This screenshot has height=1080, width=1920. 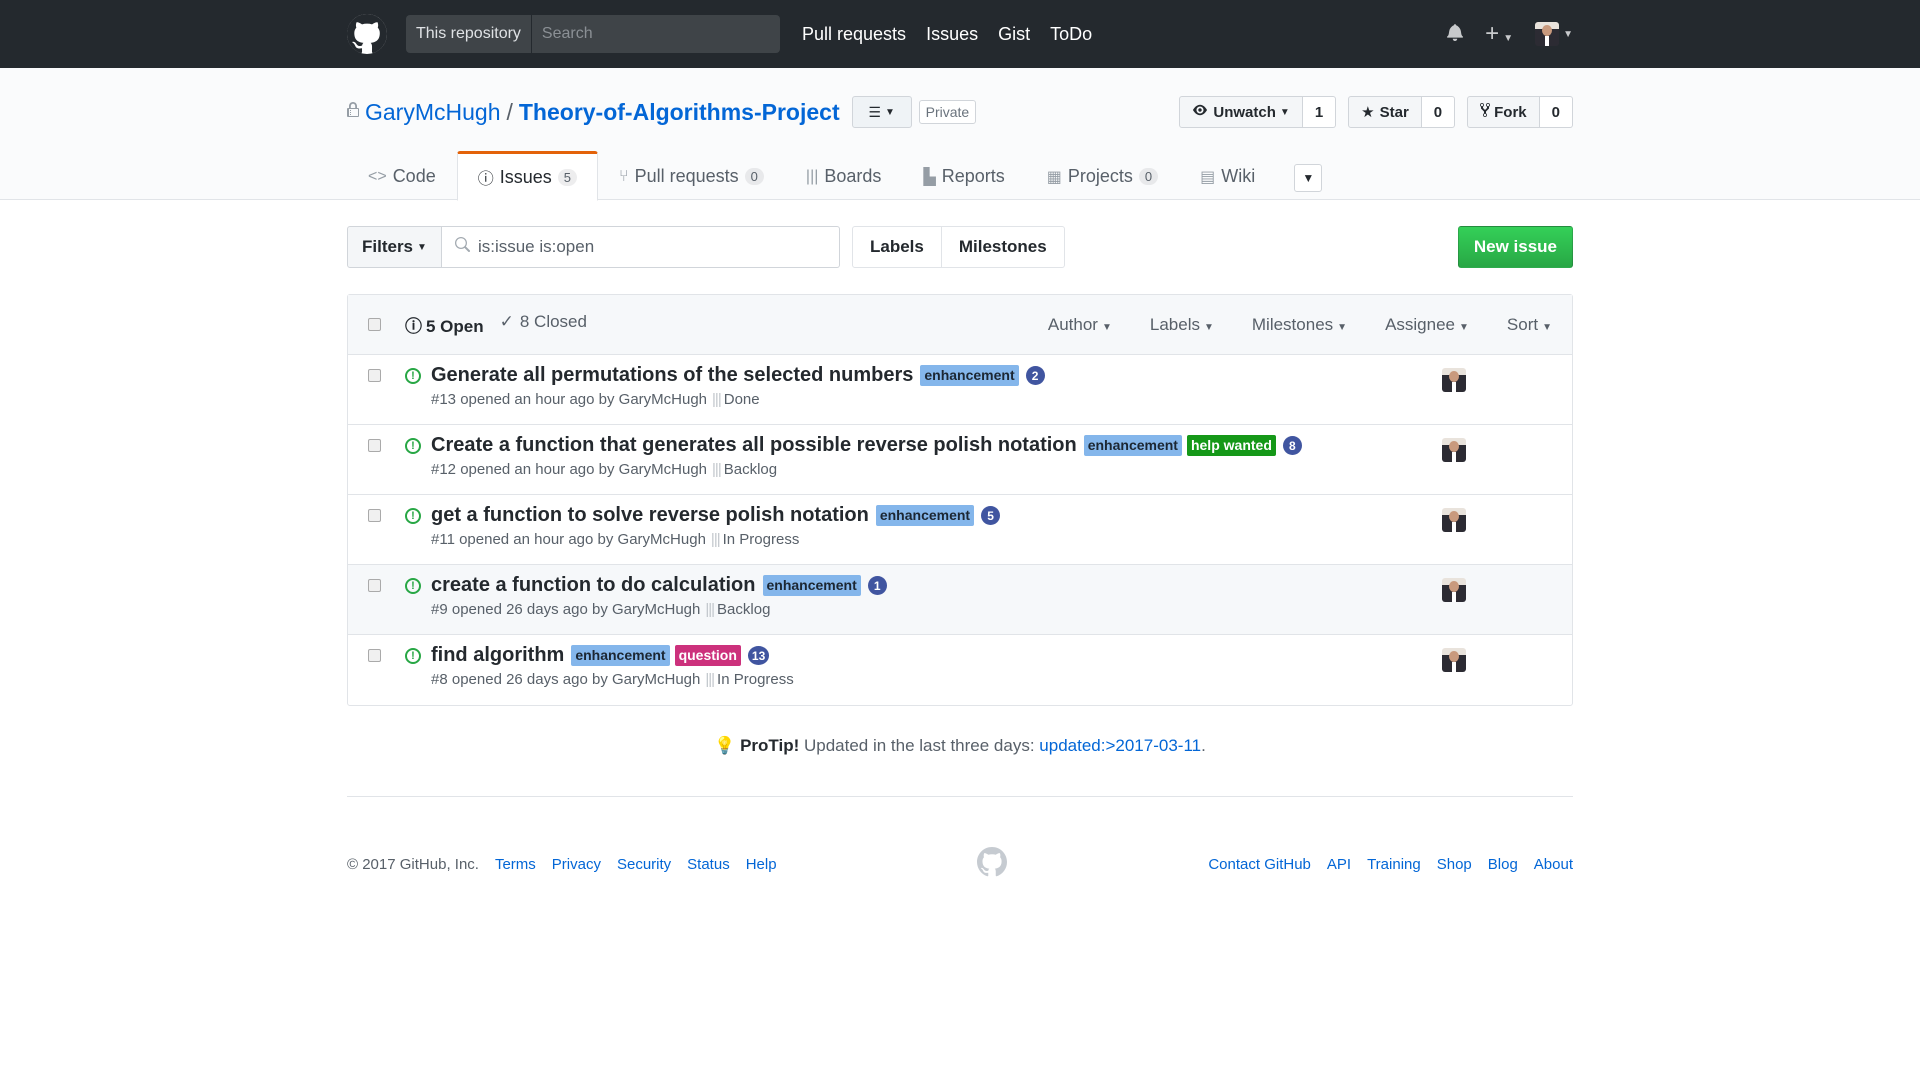 I want to click on tab-reports: ▙ Reports, so click(x=963, y=175).